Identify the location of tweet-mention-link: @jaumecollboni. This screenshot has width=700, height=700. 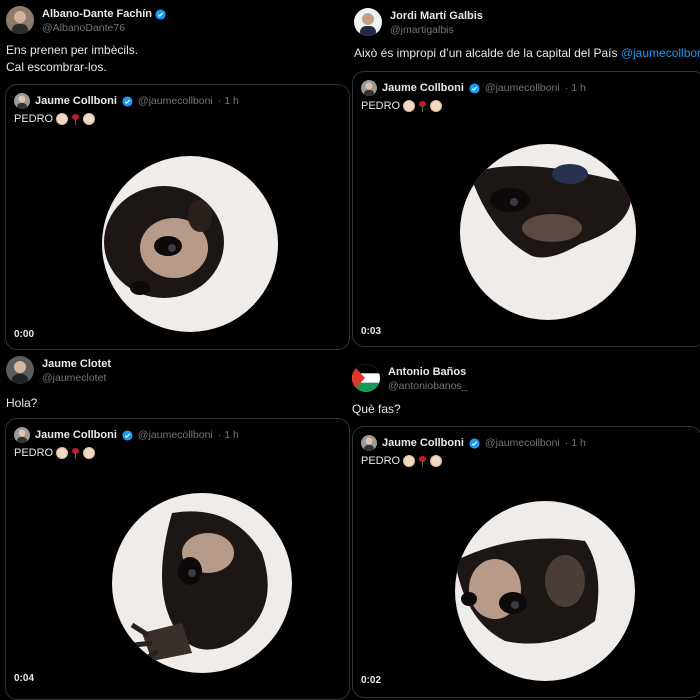
(660, 53).